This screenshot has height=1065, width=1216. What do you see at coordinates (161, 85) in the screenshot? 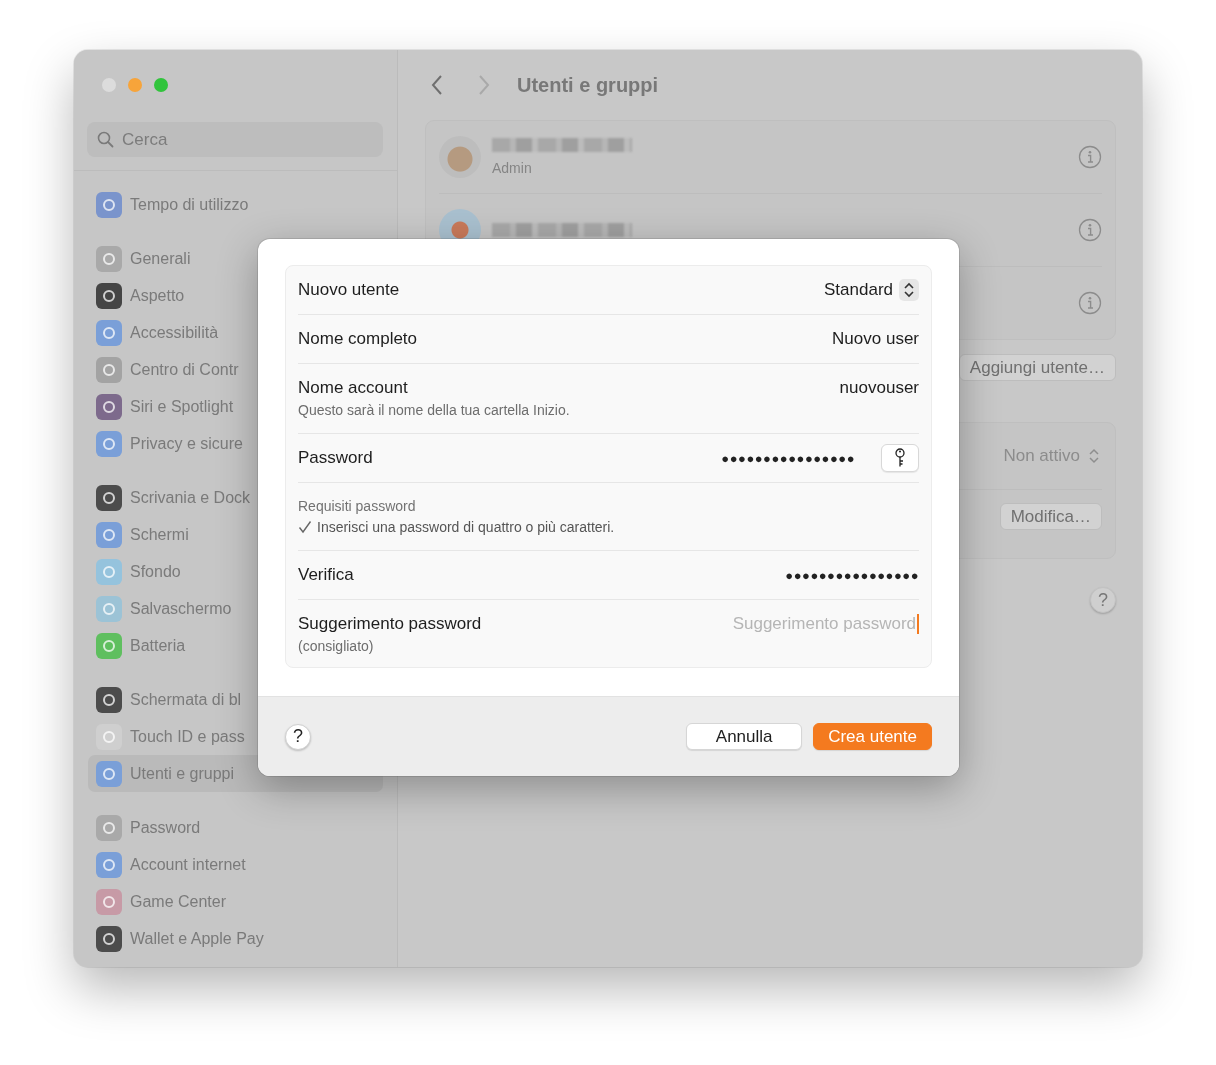
I see `zoom-window-button` at bounding box center [161, 85].